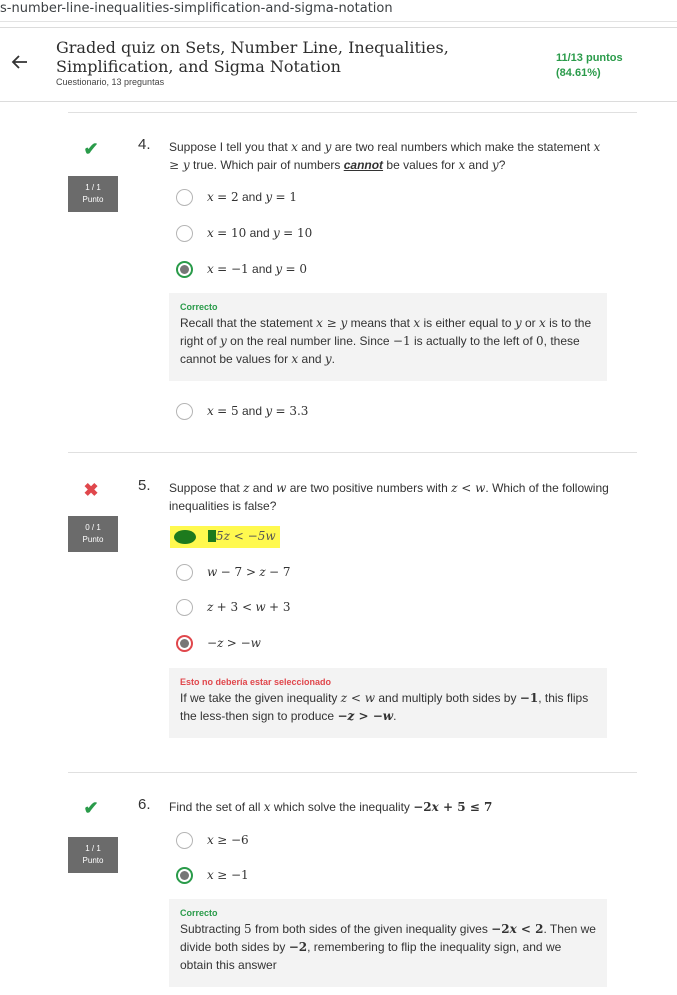 This screenshot has height=995, width=677. Describe the element at coordinates (578, 73) in the screenshot. I see `score-percent: (84.61%)` at that location.